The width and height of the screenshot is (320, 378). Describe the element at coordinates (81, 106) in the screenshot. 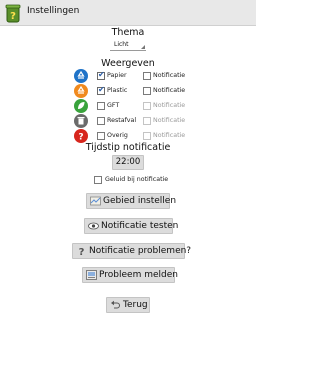

I see `category-leaf-icon` at that location.